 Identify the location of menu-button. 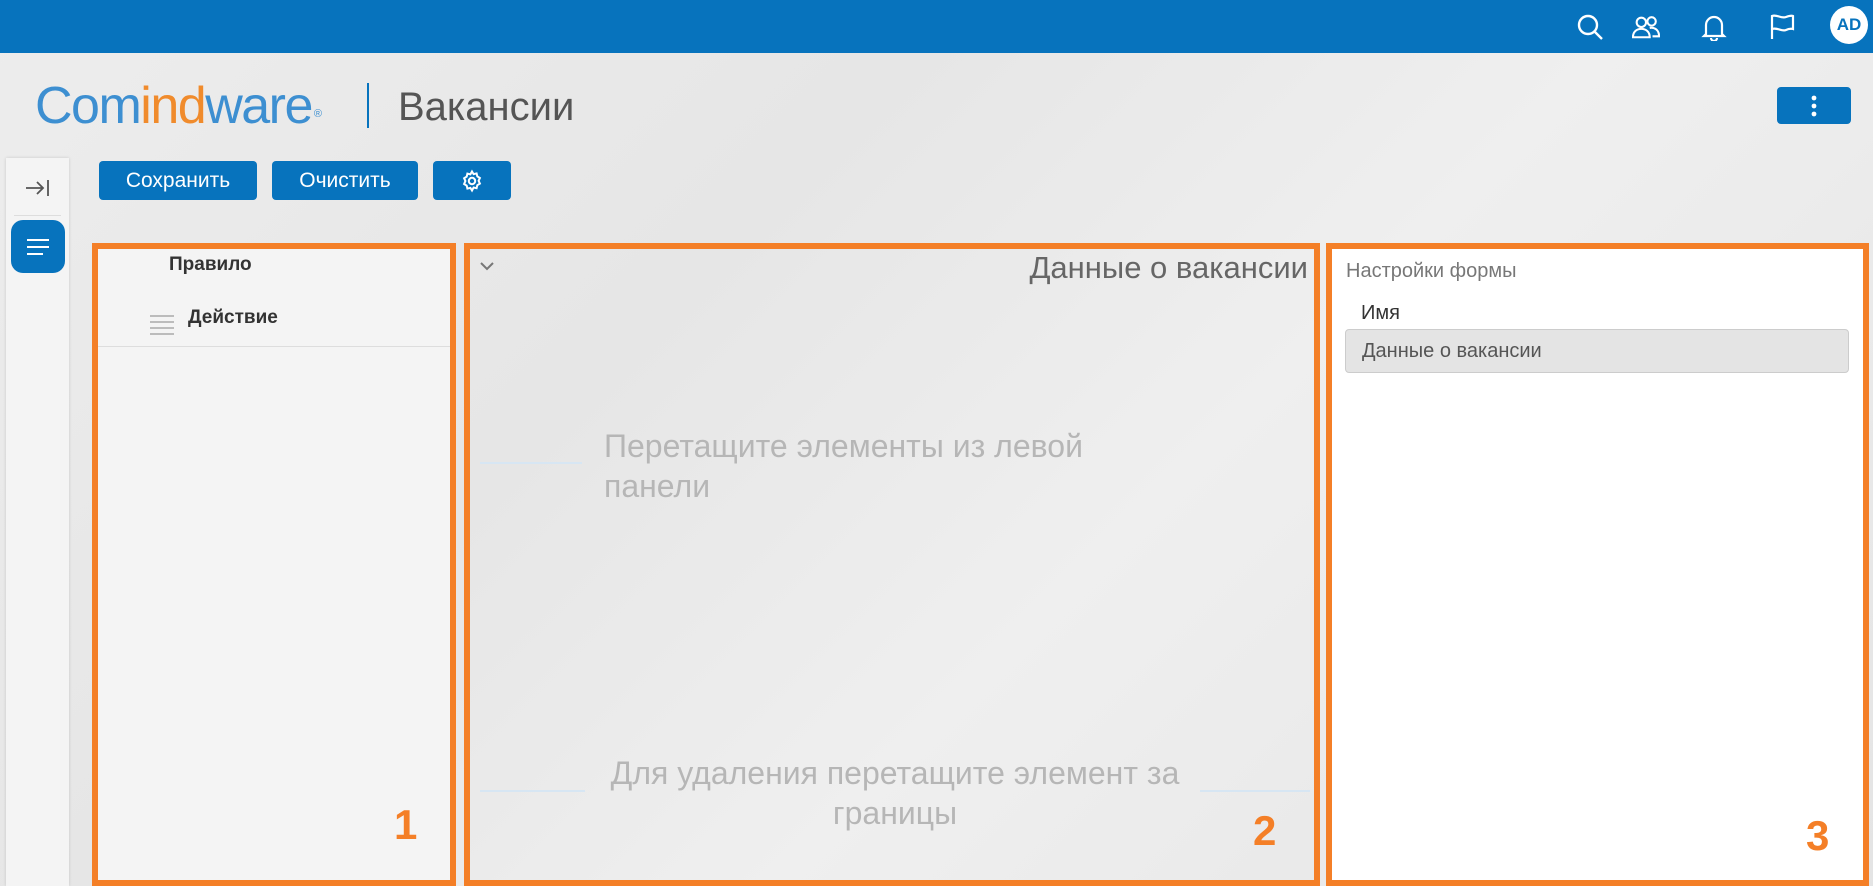
(38, 246).